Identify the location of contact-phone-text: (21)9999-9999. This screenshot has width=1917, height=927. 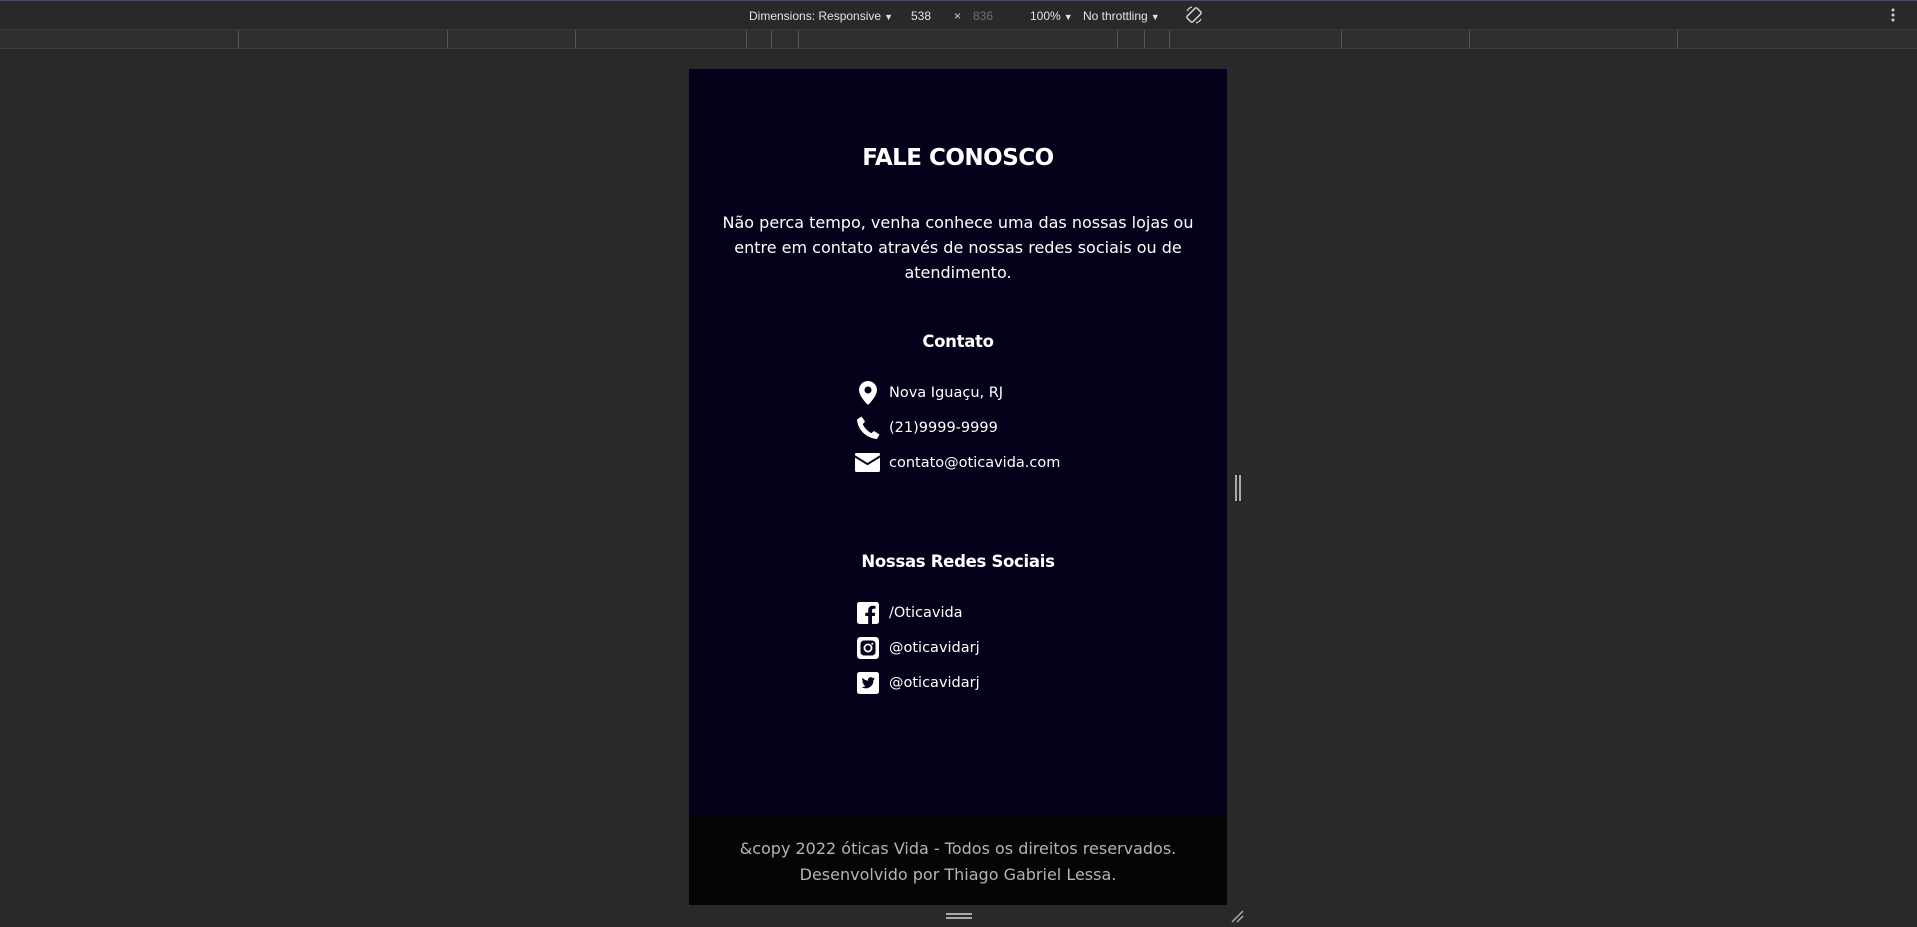
(943, 428).